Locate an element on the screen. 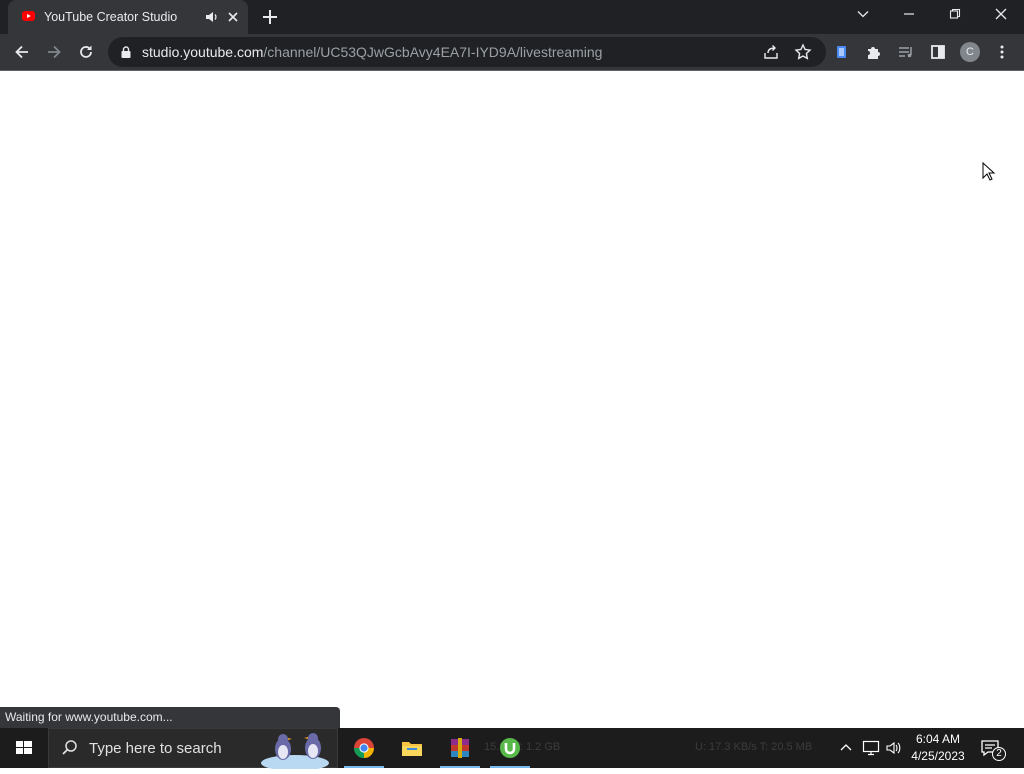 The width and height of the screenshot is (1024, 774). browser-titlebar: YouTube Creator Studio is located at coordinates (512, 17).